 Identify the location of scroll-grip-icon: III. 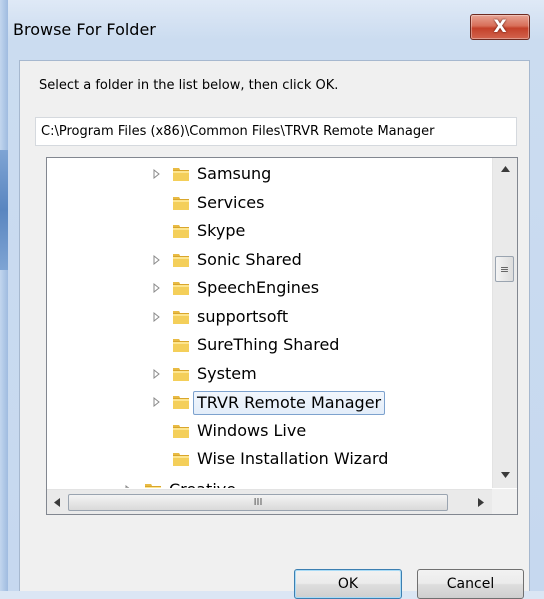
(258, 502).